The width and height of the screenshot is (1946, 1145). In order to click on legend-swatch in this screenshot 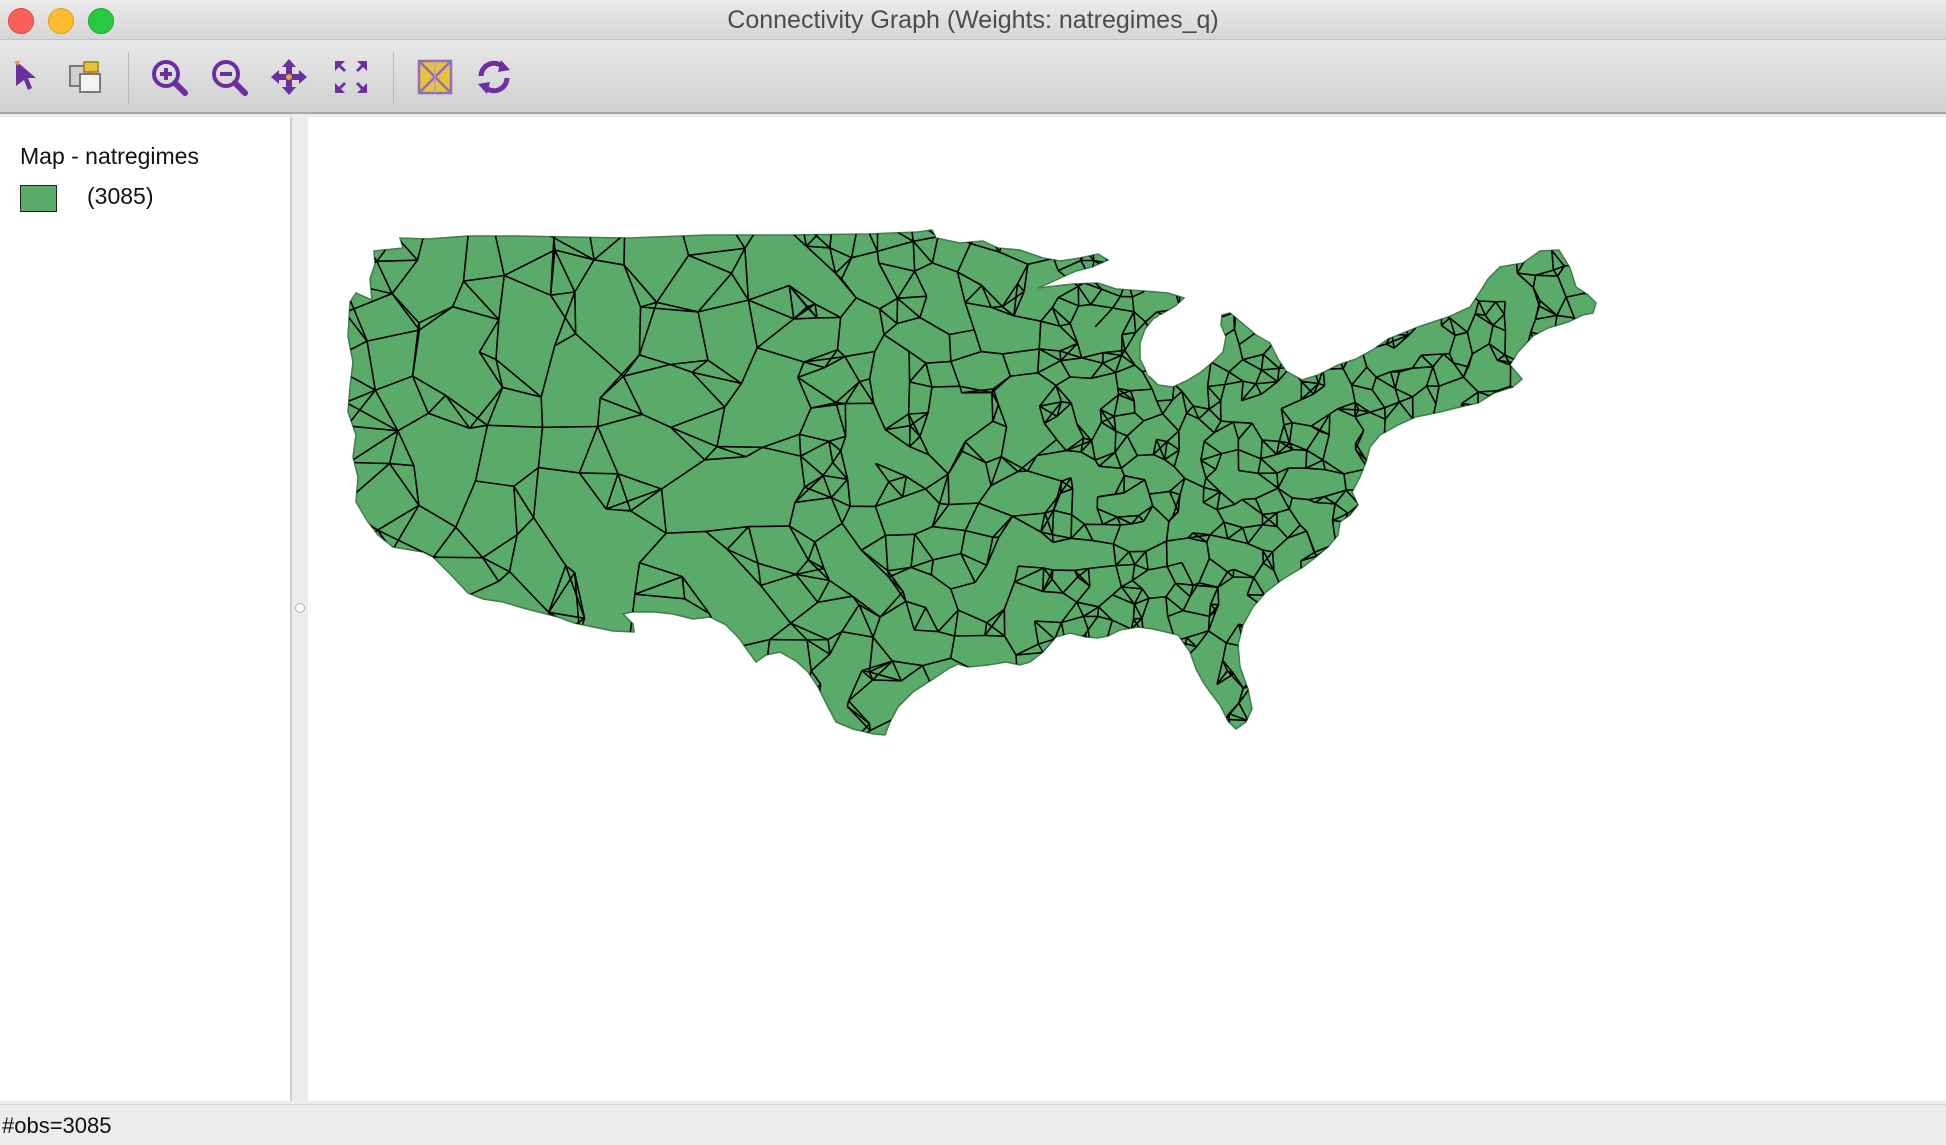, I will do `click(38, 198)`.